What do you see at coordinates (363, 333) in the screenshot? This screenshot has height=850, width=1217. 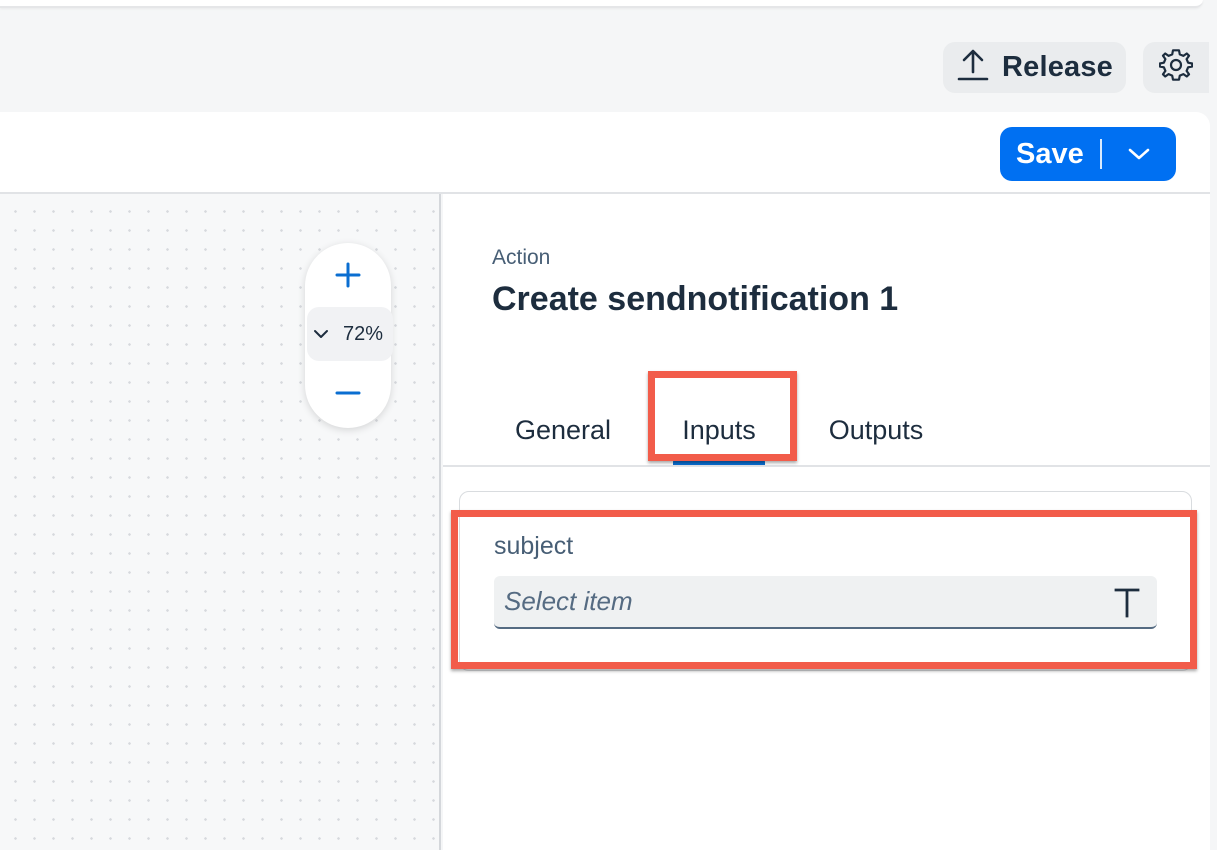 I see `zoom-level-value: 72%` at bounding box center [363, 333].